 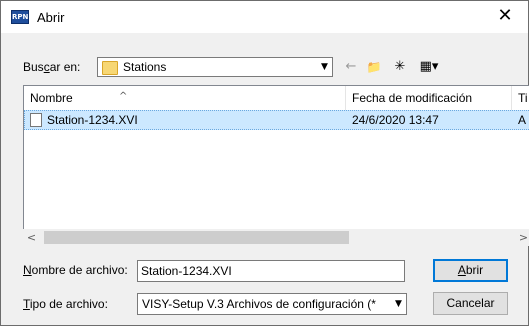 What do you see at coordinates (520, 98) in the screenshot?
I see `column-header-type: Ti` at bounding box center [520, 98].